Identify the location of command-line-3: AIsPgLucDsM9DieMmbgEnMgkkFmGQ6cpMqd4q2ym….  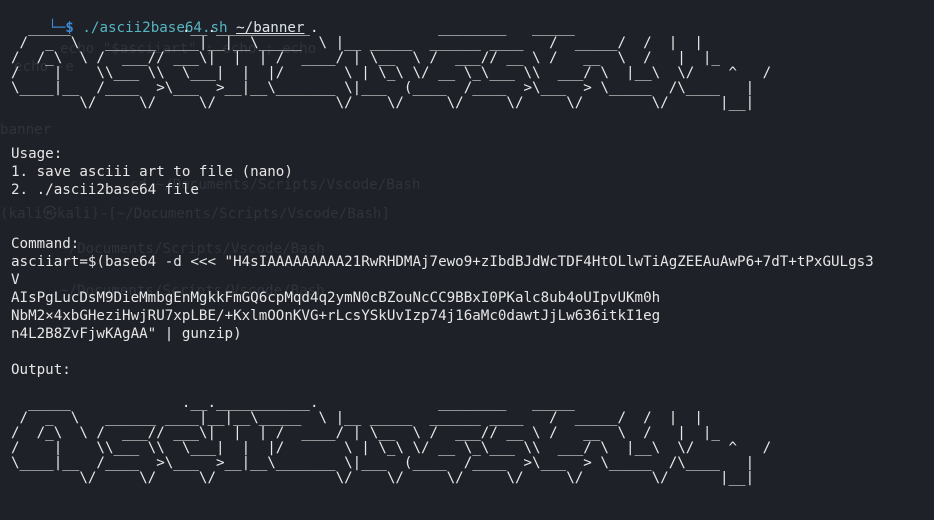
(336, 298).